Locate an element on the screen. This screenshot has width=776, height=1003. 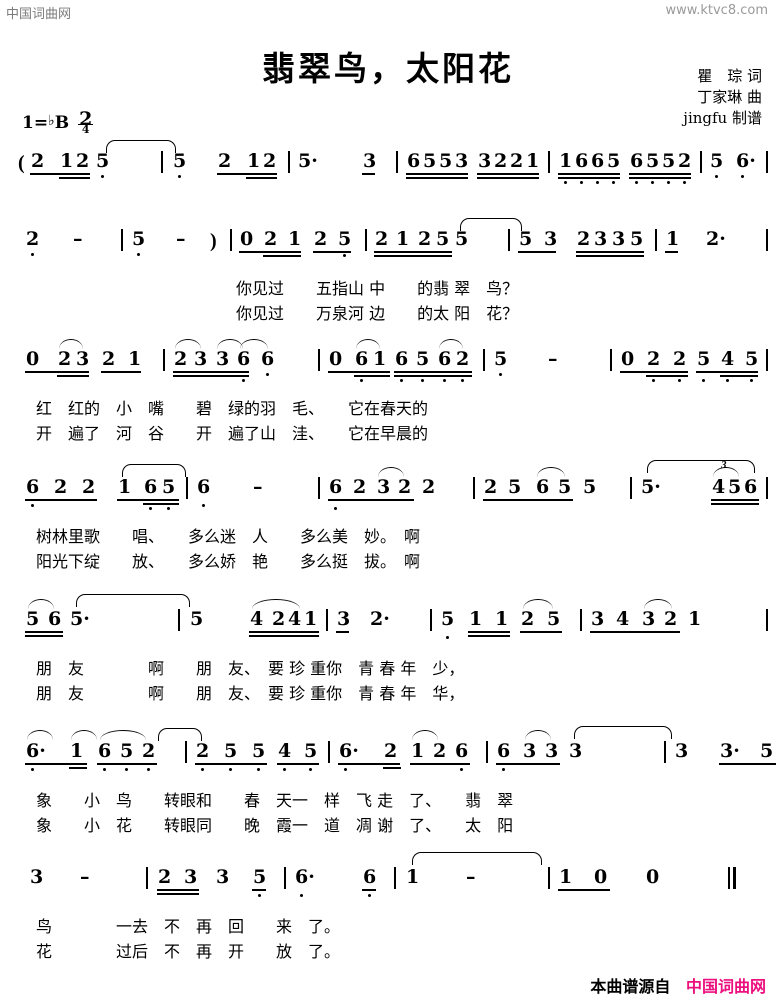
lyric-line: 你见过 五指山 中 的翡 翠 鸟？ is located at coordinates (377, 288).